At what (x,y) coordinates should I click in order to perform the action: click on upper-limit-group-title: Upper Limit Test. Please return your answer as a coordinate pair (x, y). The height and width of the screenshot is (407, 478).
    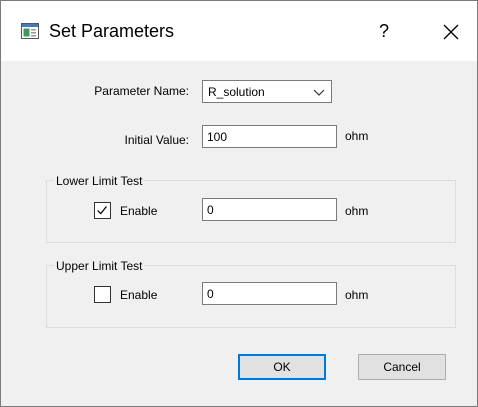
    Looking at the image, I should click on (99, 266).